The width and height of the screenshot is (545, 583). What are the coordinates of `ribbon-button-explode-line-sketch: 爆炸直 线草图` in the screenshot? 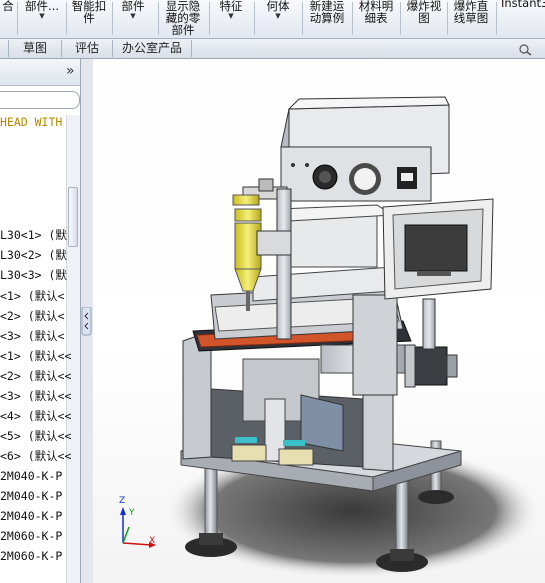 It's located at (471, 12).